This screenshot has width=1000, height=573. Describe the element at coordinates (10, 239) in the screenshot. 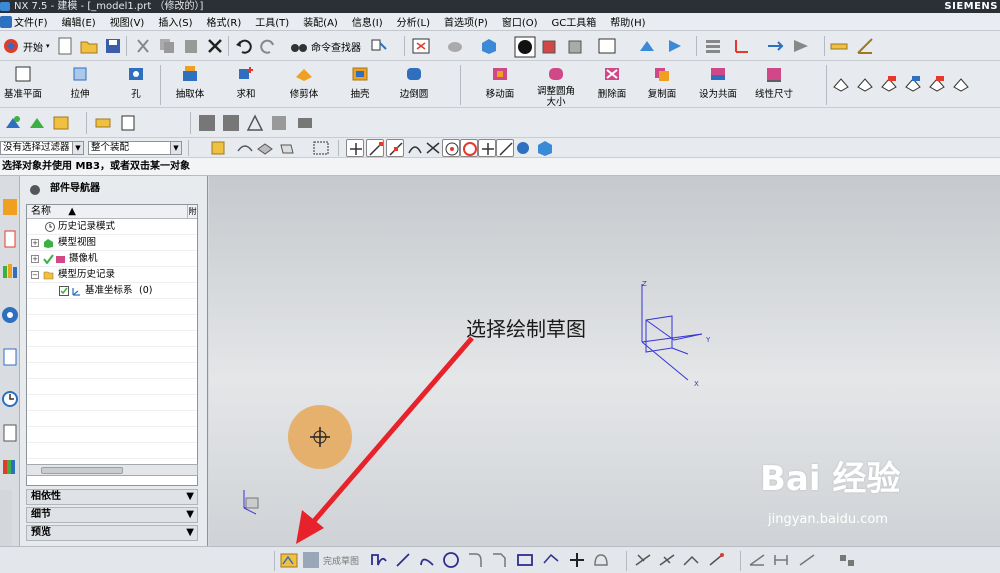

I see `constraint-navigator-tab-icon` at that location.